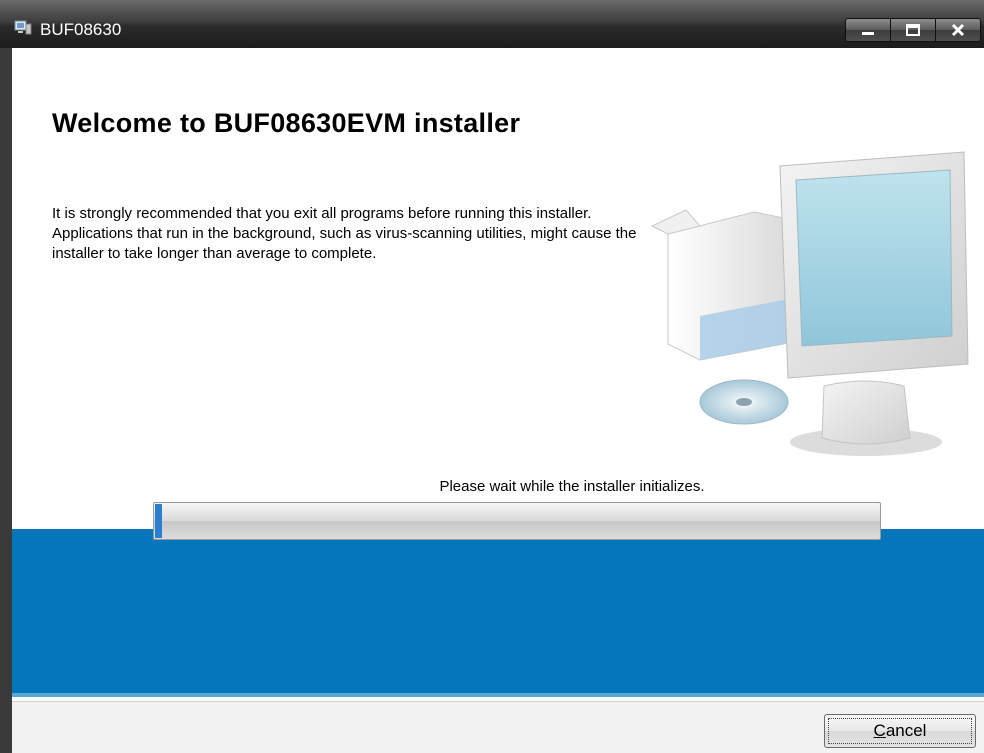 The image size is (984, 753). Describe the element at coordinates (517, 521) in the screenshot. I see `progress-bar` at that location.